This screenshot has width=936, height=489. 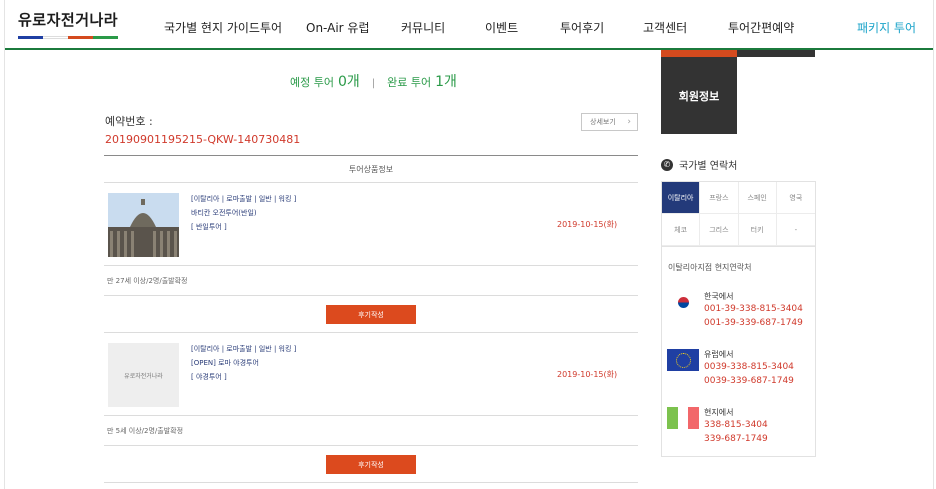 What do you see at coordinates (683, 418) in the screenshot?
I see `italy-flag-icon` at bounding box center [683, 418].